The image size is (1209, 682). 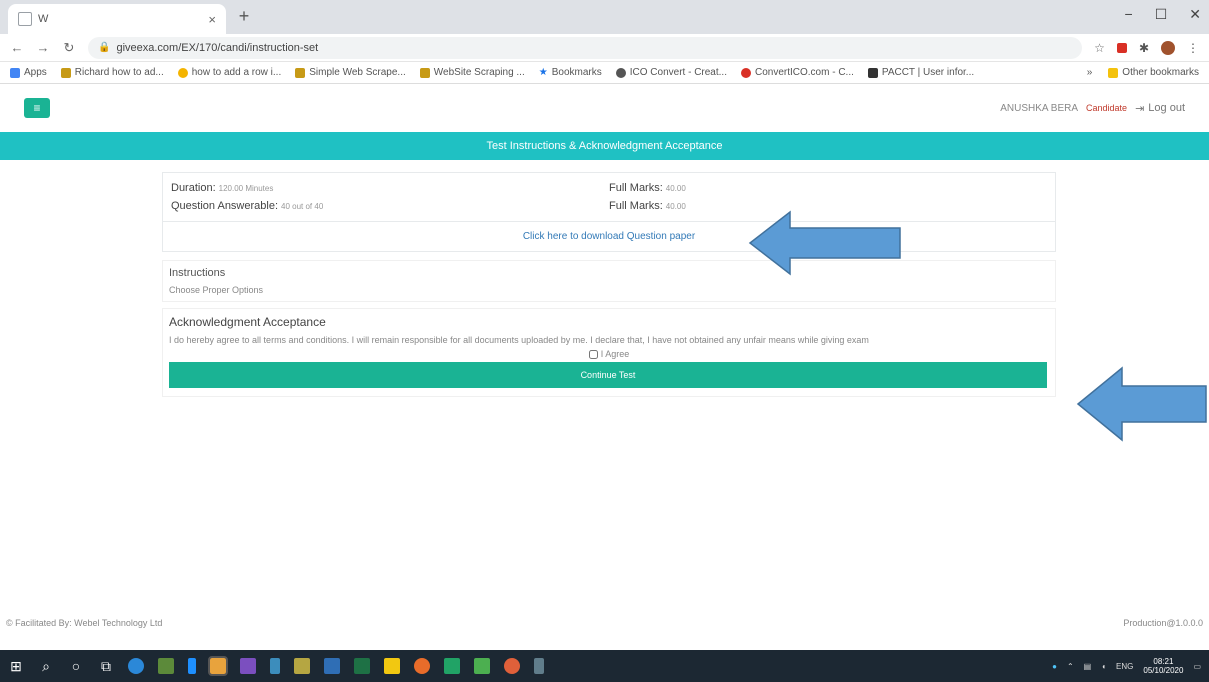 I want to click on agree-label: I Agree, so click(x=615, y=354).